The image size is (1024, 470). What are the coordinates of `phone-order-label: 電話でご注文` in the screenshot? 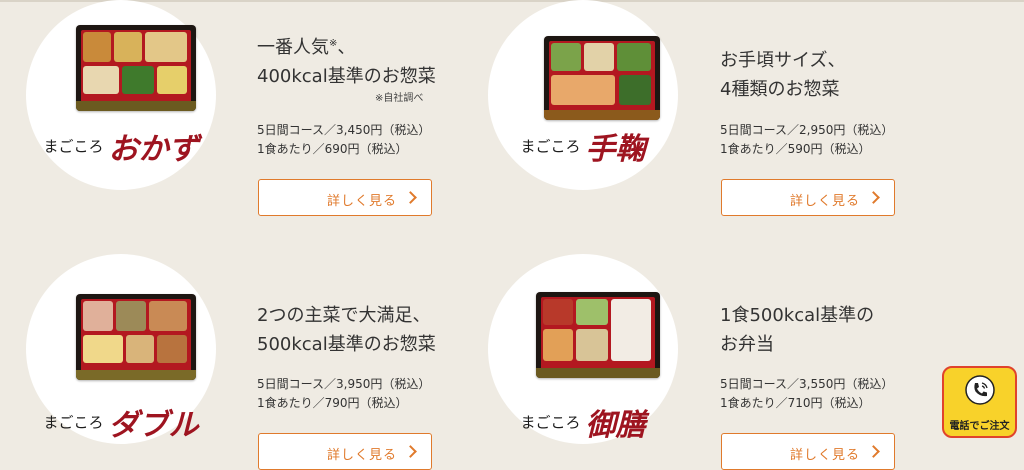 It's located at (979, 426).